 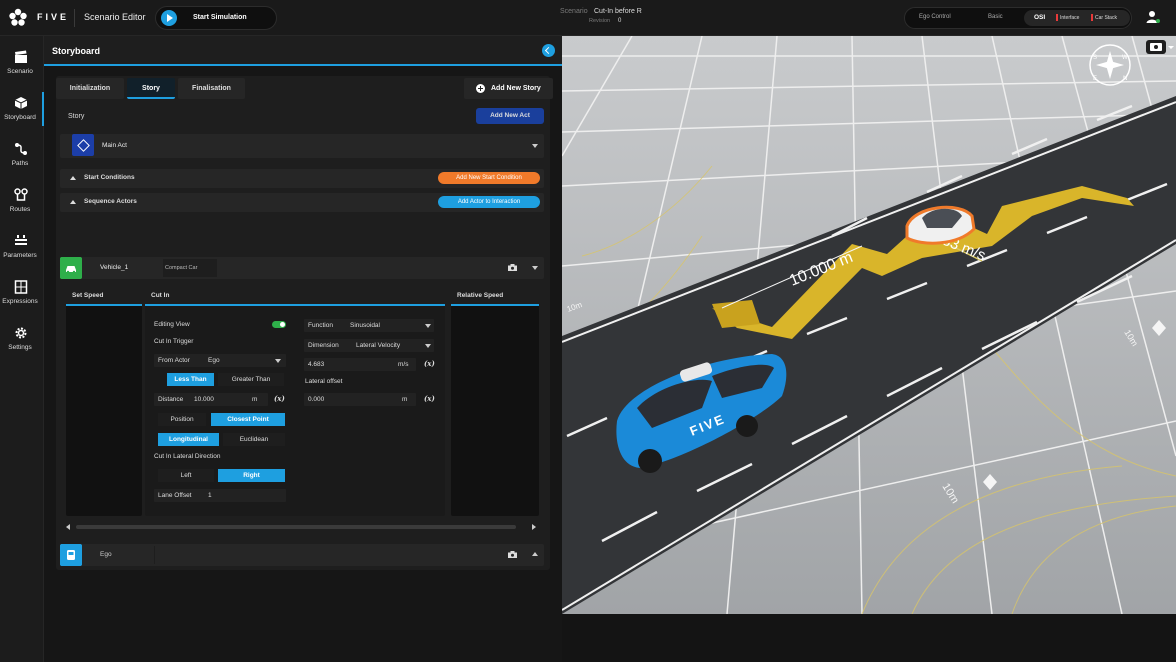 What do you see at coordinates (22, 154) in the screenshot?
I see `nav-paths: Paths` at bounding box center [22, 154].